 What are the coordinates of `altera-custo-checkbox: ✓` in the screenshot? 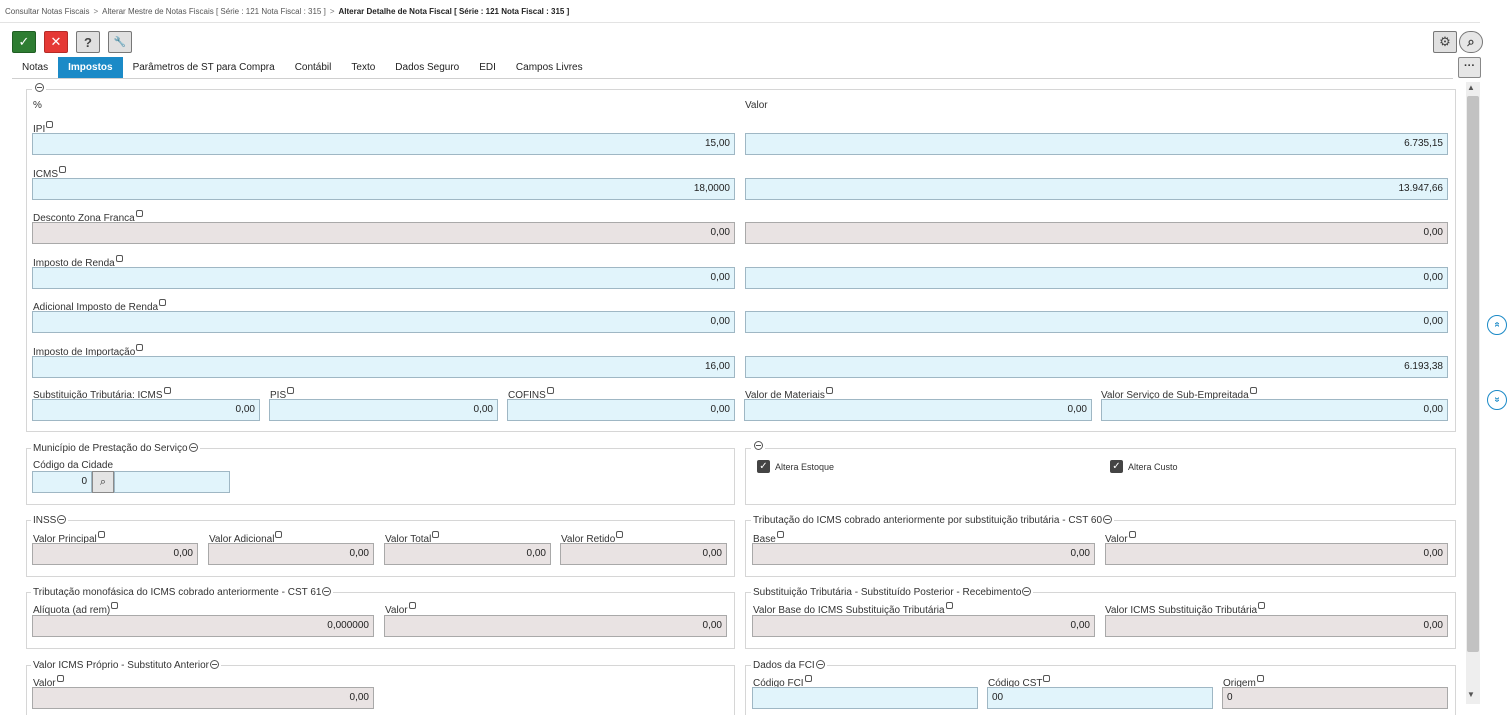 It's located at (1116, 466).